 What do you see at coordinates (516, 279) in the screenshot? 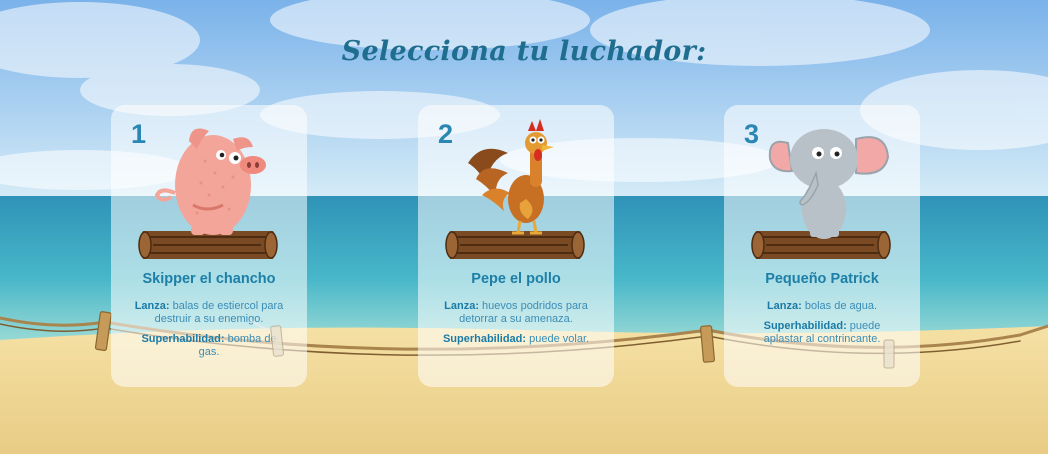
I see `fighter-name: Pepe el pollo` at bounding box center [516, 279].